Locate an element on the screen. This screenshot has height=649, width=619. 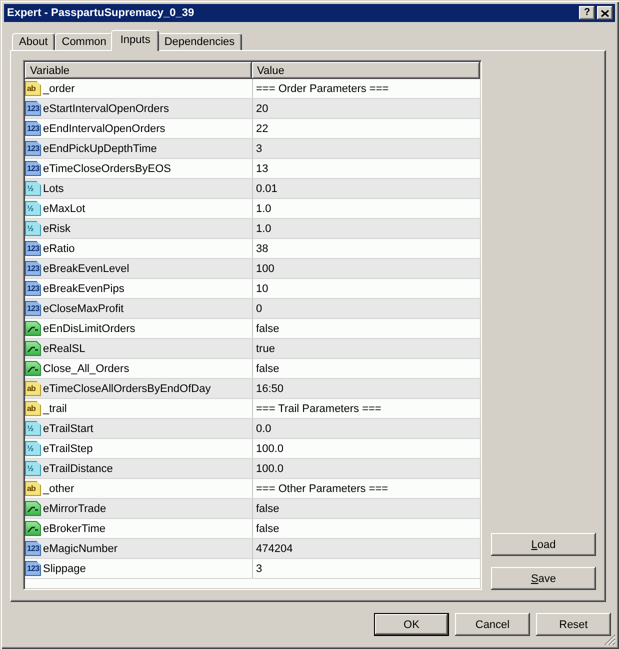
table-row: 123 eTimeCloseOrdersByEOS 13 is located at coordinates (252, 169).